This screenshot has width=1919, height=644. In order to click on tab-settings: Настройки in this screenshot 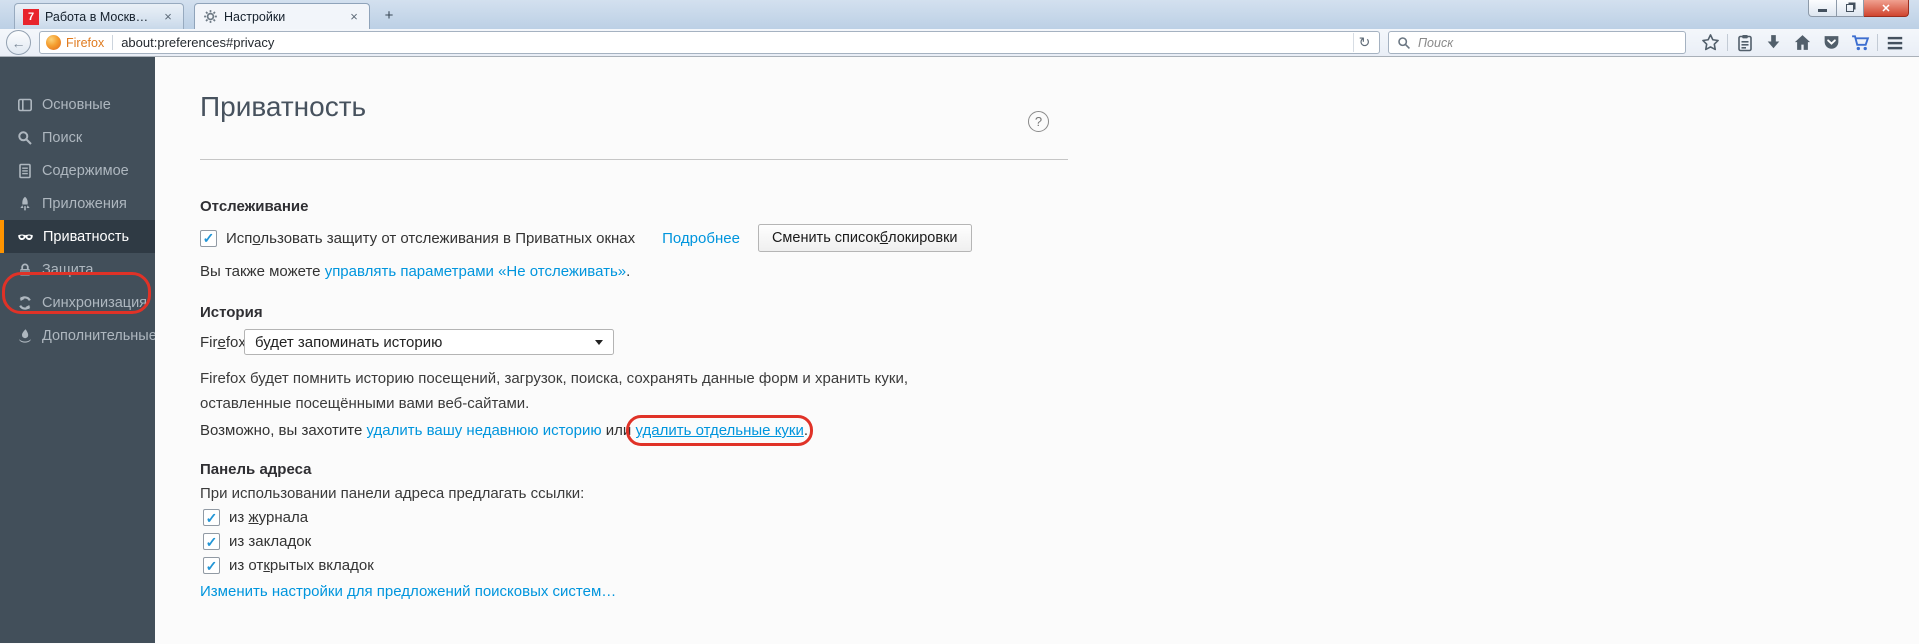, I will do `click(282, 16)`.